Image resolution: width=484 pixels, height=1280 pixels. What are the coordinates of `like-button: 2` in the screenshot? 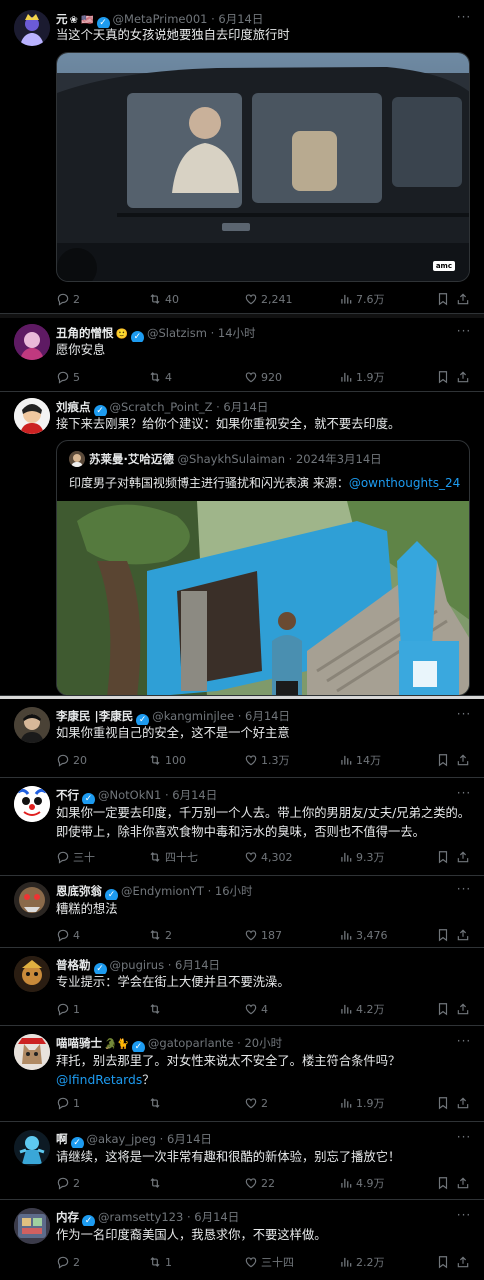 It's located at (256, 1104).